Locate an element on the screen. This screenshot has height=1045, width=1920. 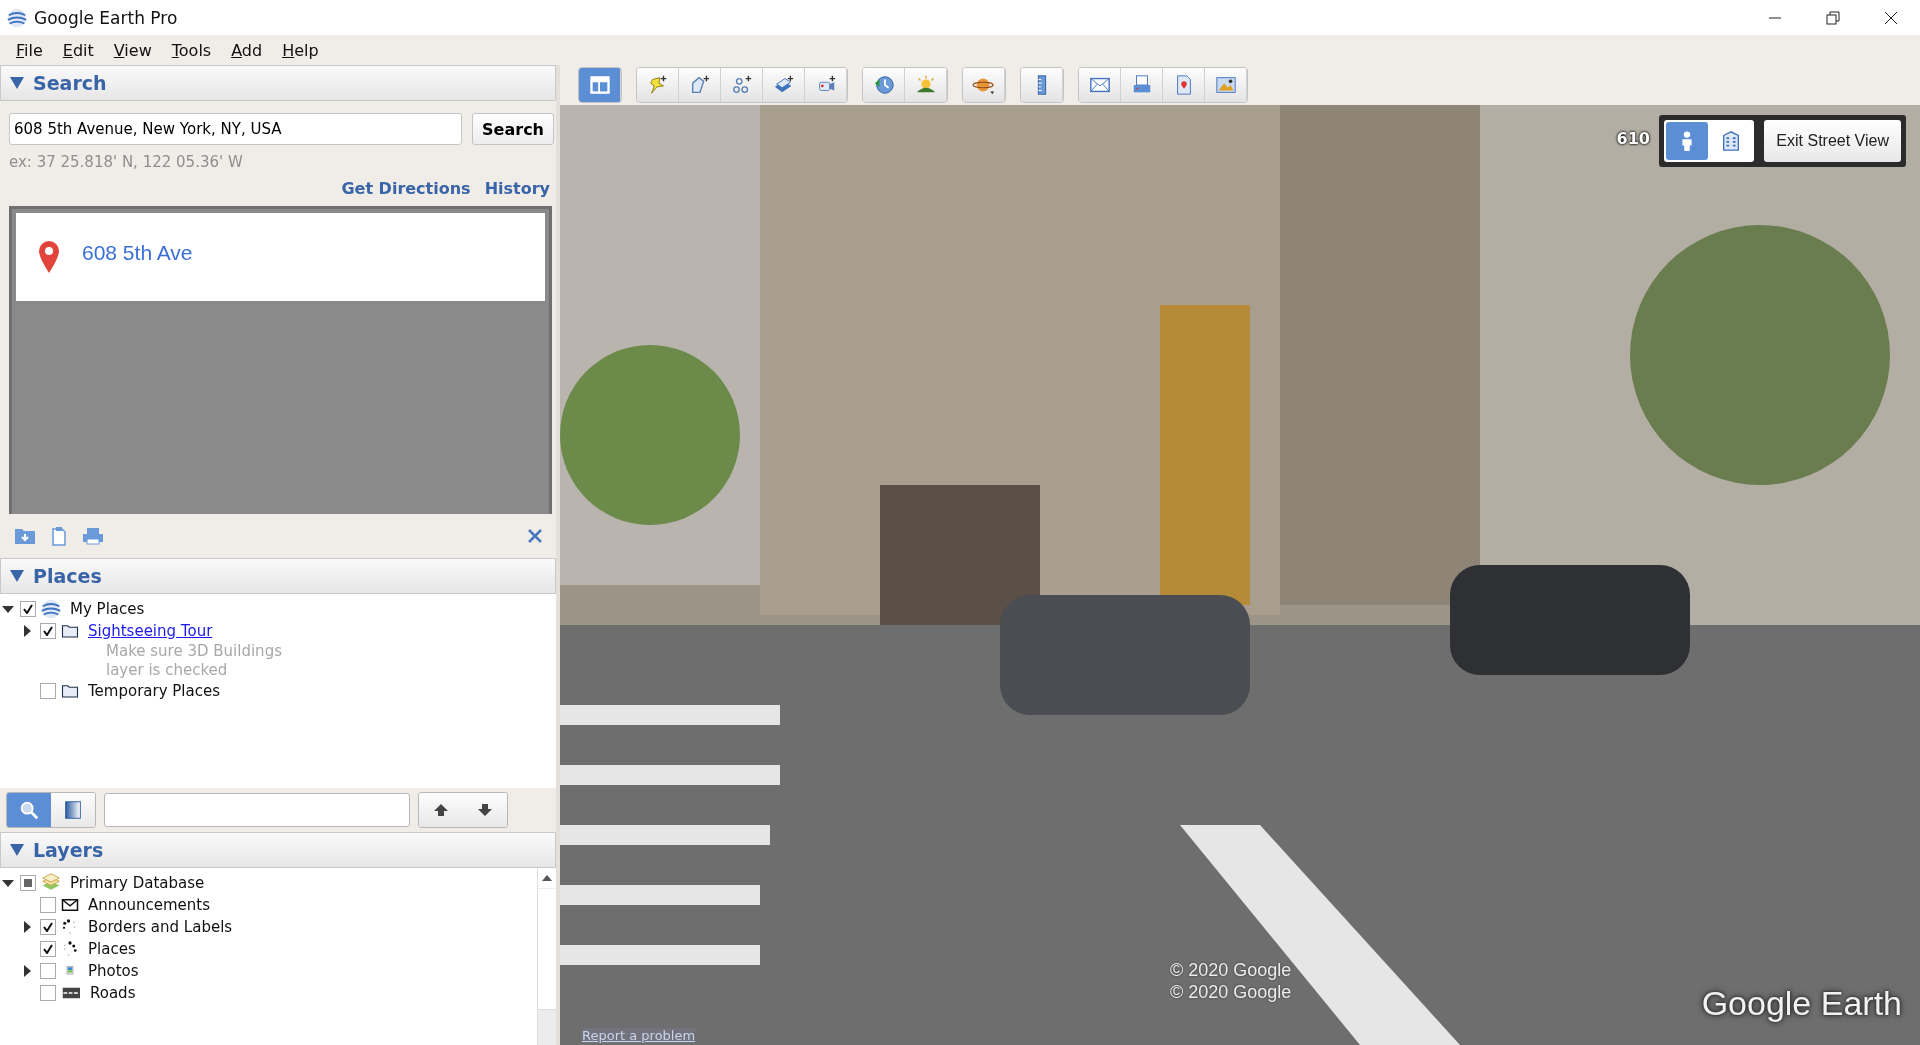
menu-item: Help is located at coordinates (300, 50).